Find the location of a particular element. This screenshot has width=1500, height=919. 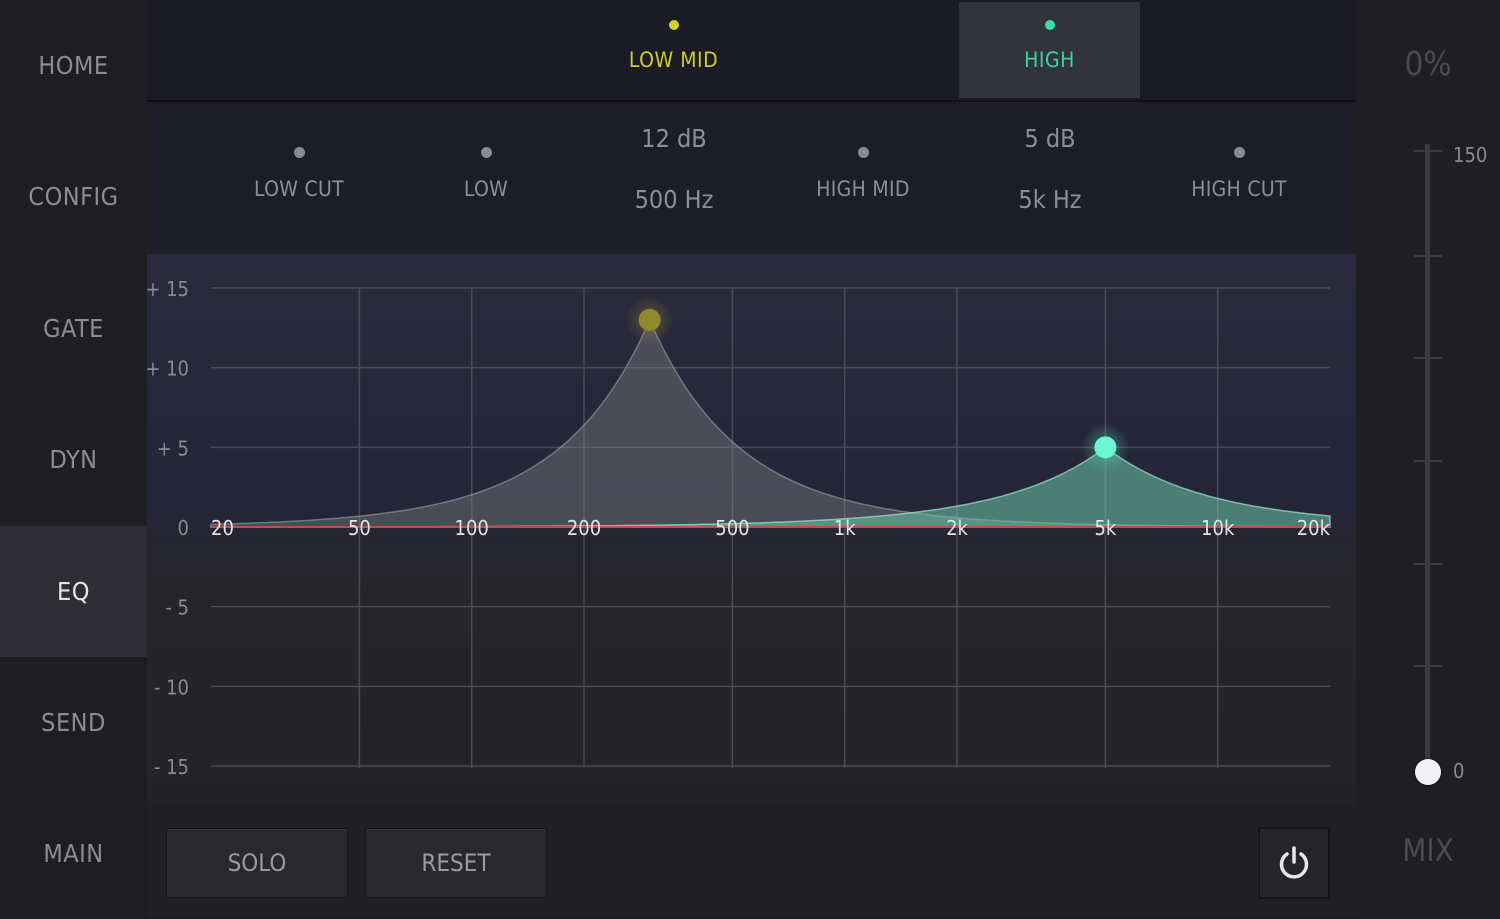

power-button is located at coordinates (1294, 863).